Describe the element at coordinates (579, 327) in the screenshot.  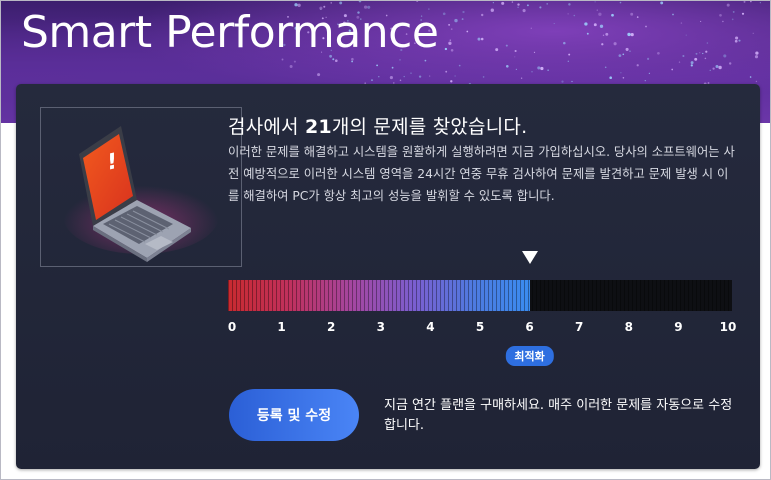
I see `meter-tick-label: 7` at that location.